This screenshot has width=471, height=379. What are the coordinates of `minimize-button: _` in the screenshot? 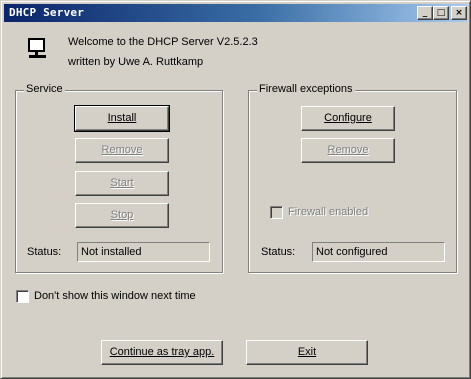 It's located at (425, 13).